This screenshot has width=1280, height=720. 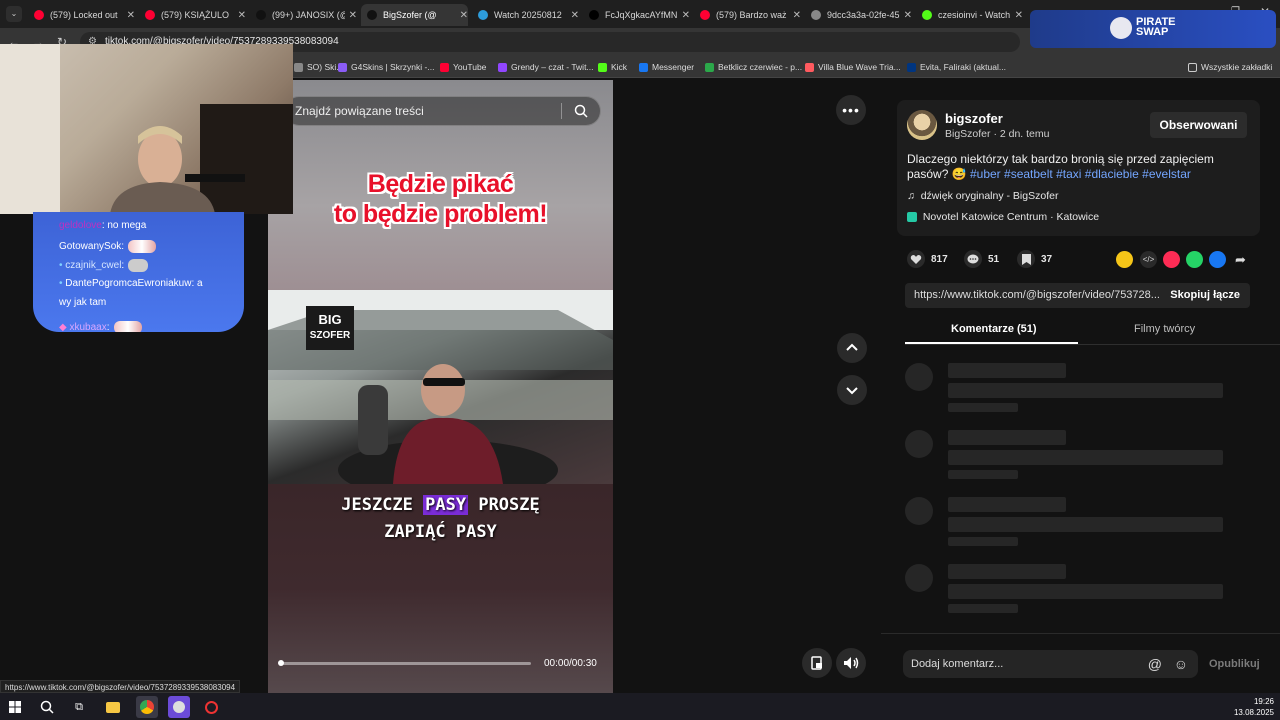 I want to click on subtitle-text: PROSZĘ, so click(x=504, y=505).